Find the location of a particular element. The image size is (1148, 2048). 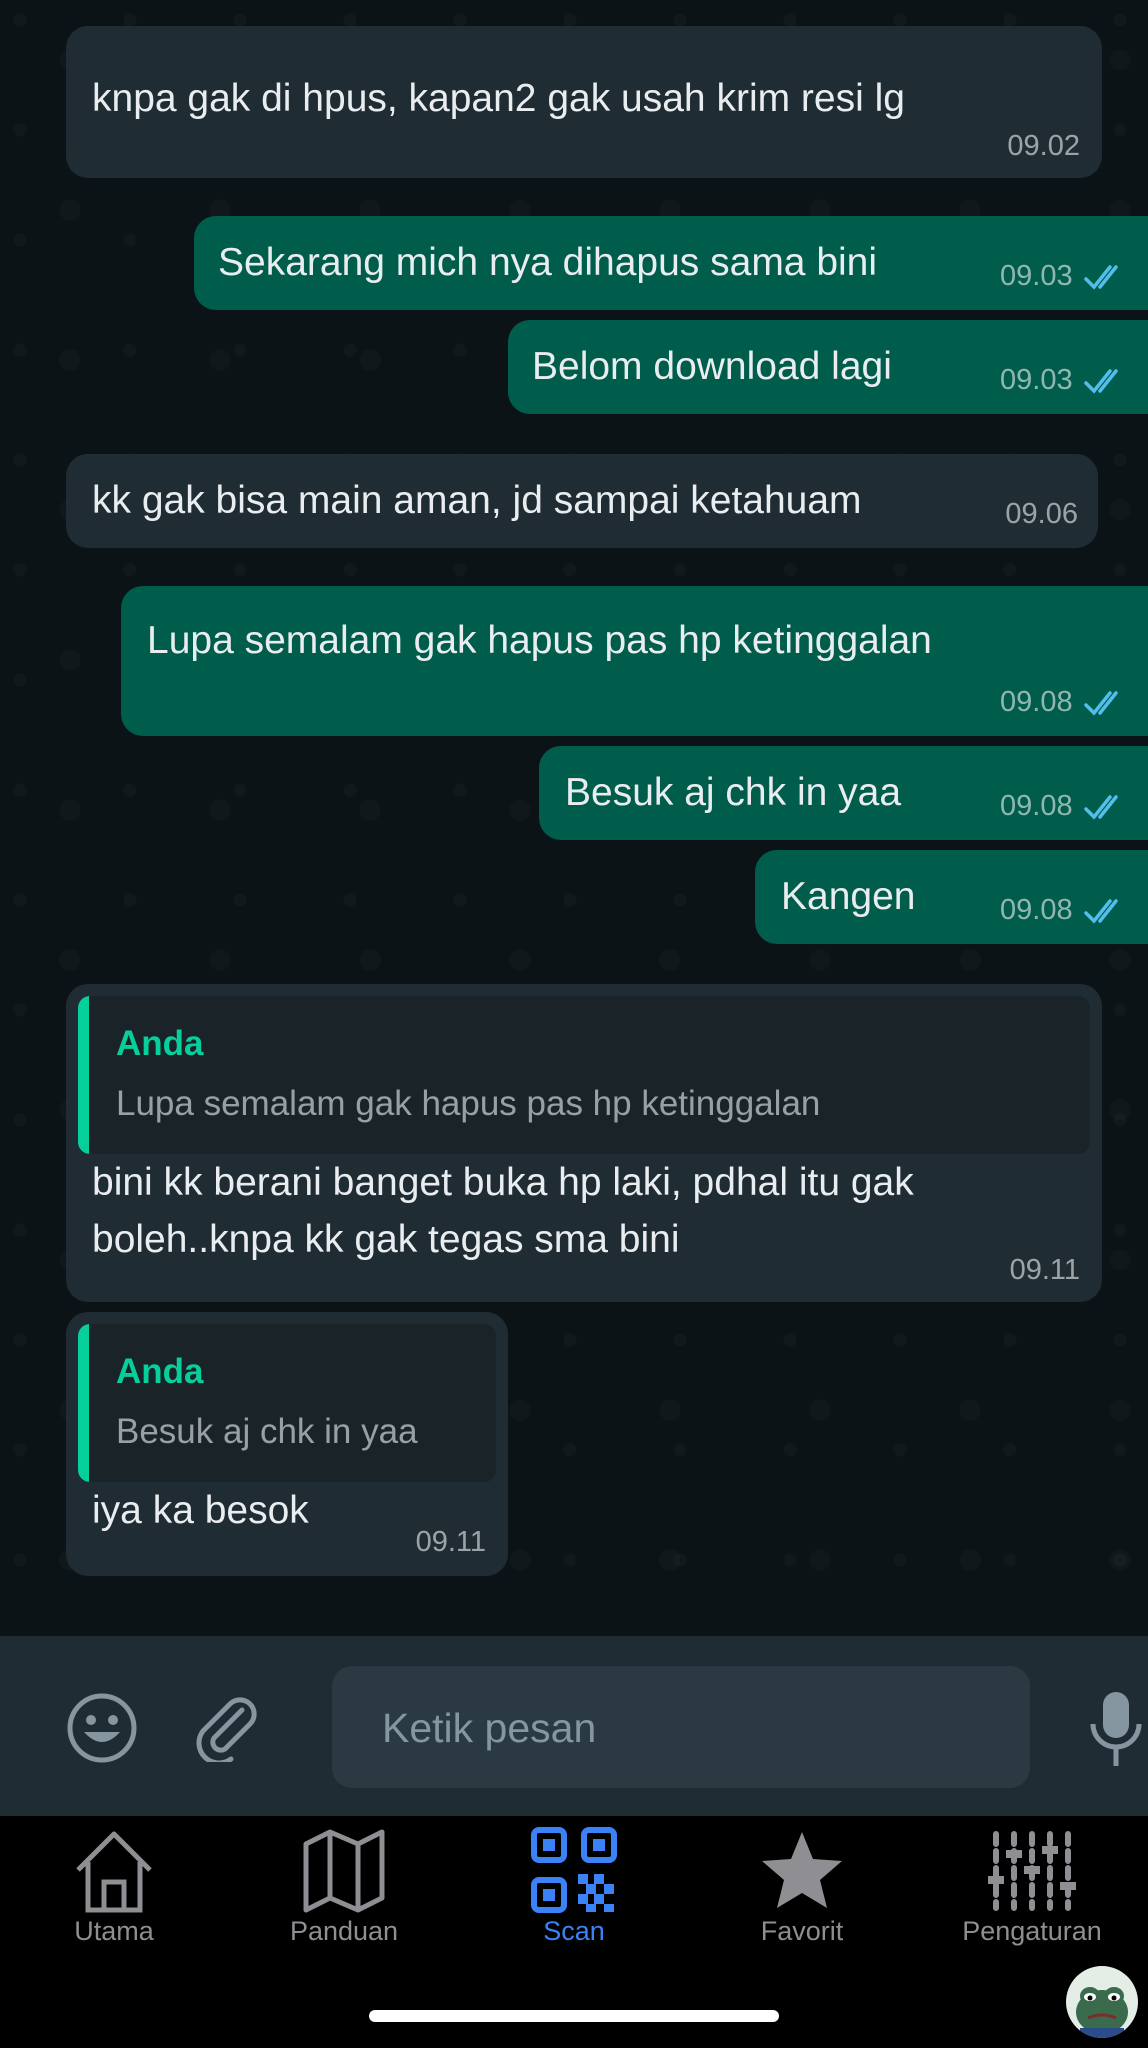

tab-pengaturan: Pengaturan is located at coordinates (1032, 1901).